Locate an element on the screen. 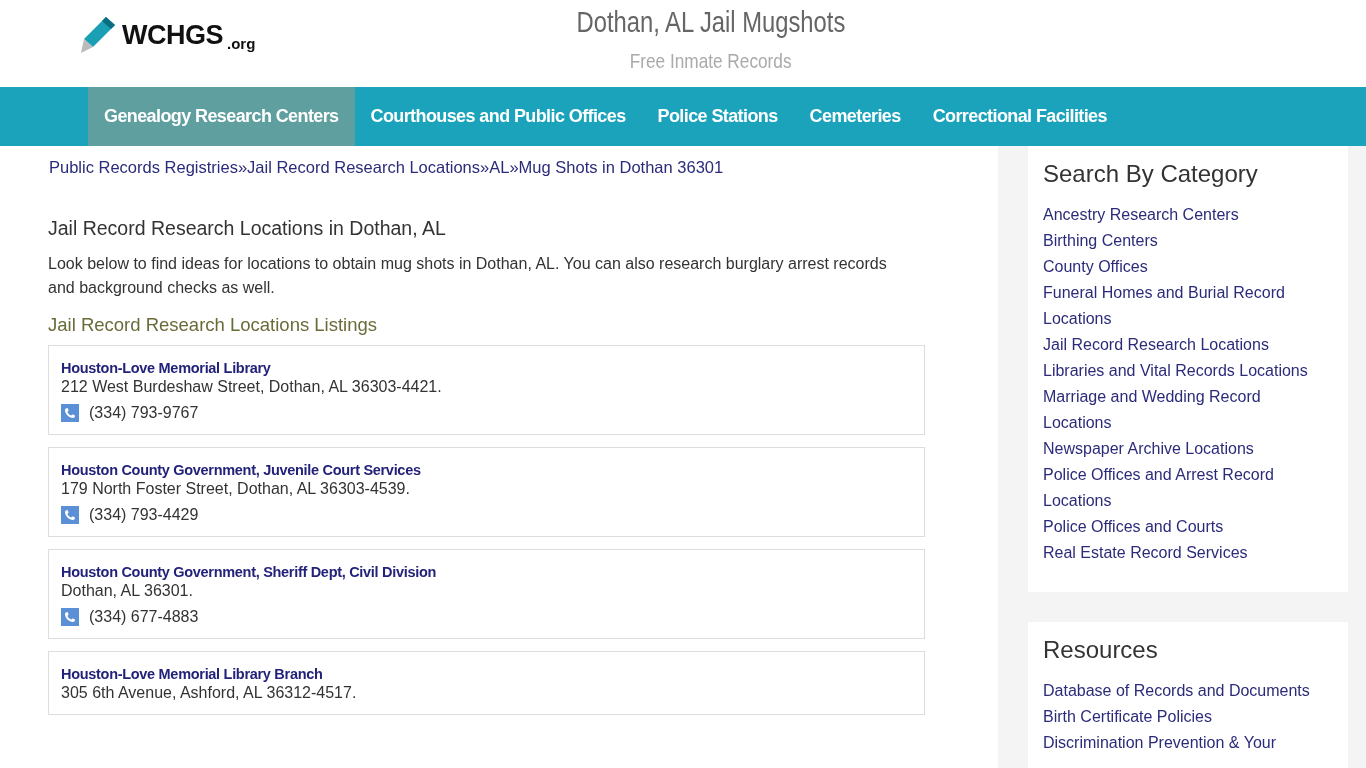 This screenshot has height=768, width=1366. listings-heading: Jail Record Research Locations Listings is located at coordinates (213, 325).